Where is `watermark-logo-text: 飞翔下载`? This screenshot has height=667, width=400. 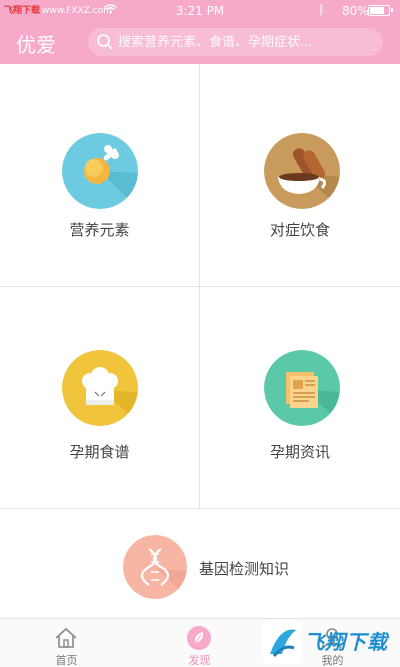 watermark-logo-text: 飞翔下载 is located at coordinates (346, 642).